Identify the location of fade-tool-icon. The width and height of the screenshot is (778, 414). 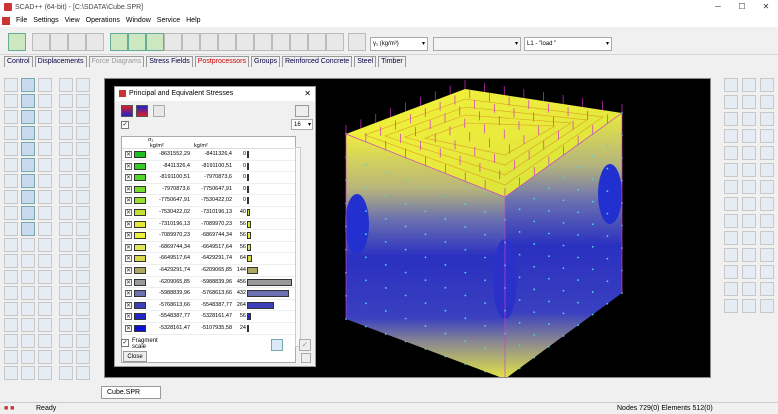
(281, 42).